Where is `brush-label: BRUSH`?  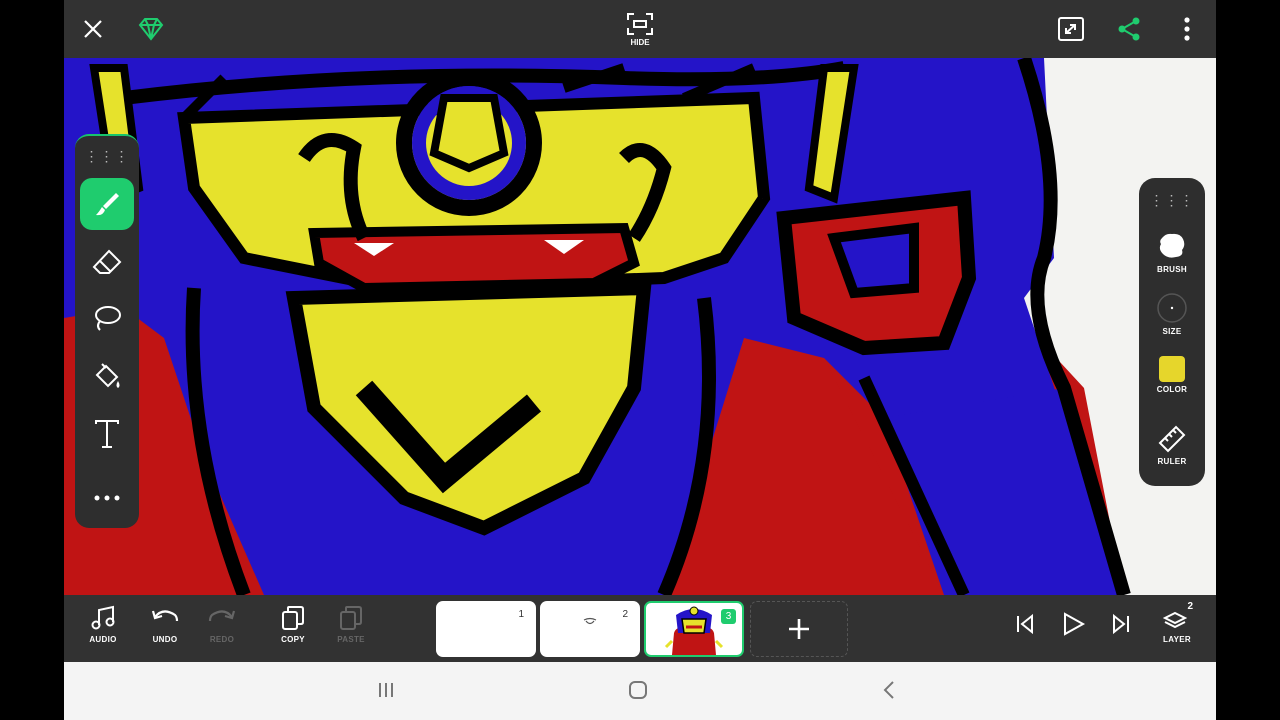 brush-label: BRUSH is located at coordinates (1172, 269).